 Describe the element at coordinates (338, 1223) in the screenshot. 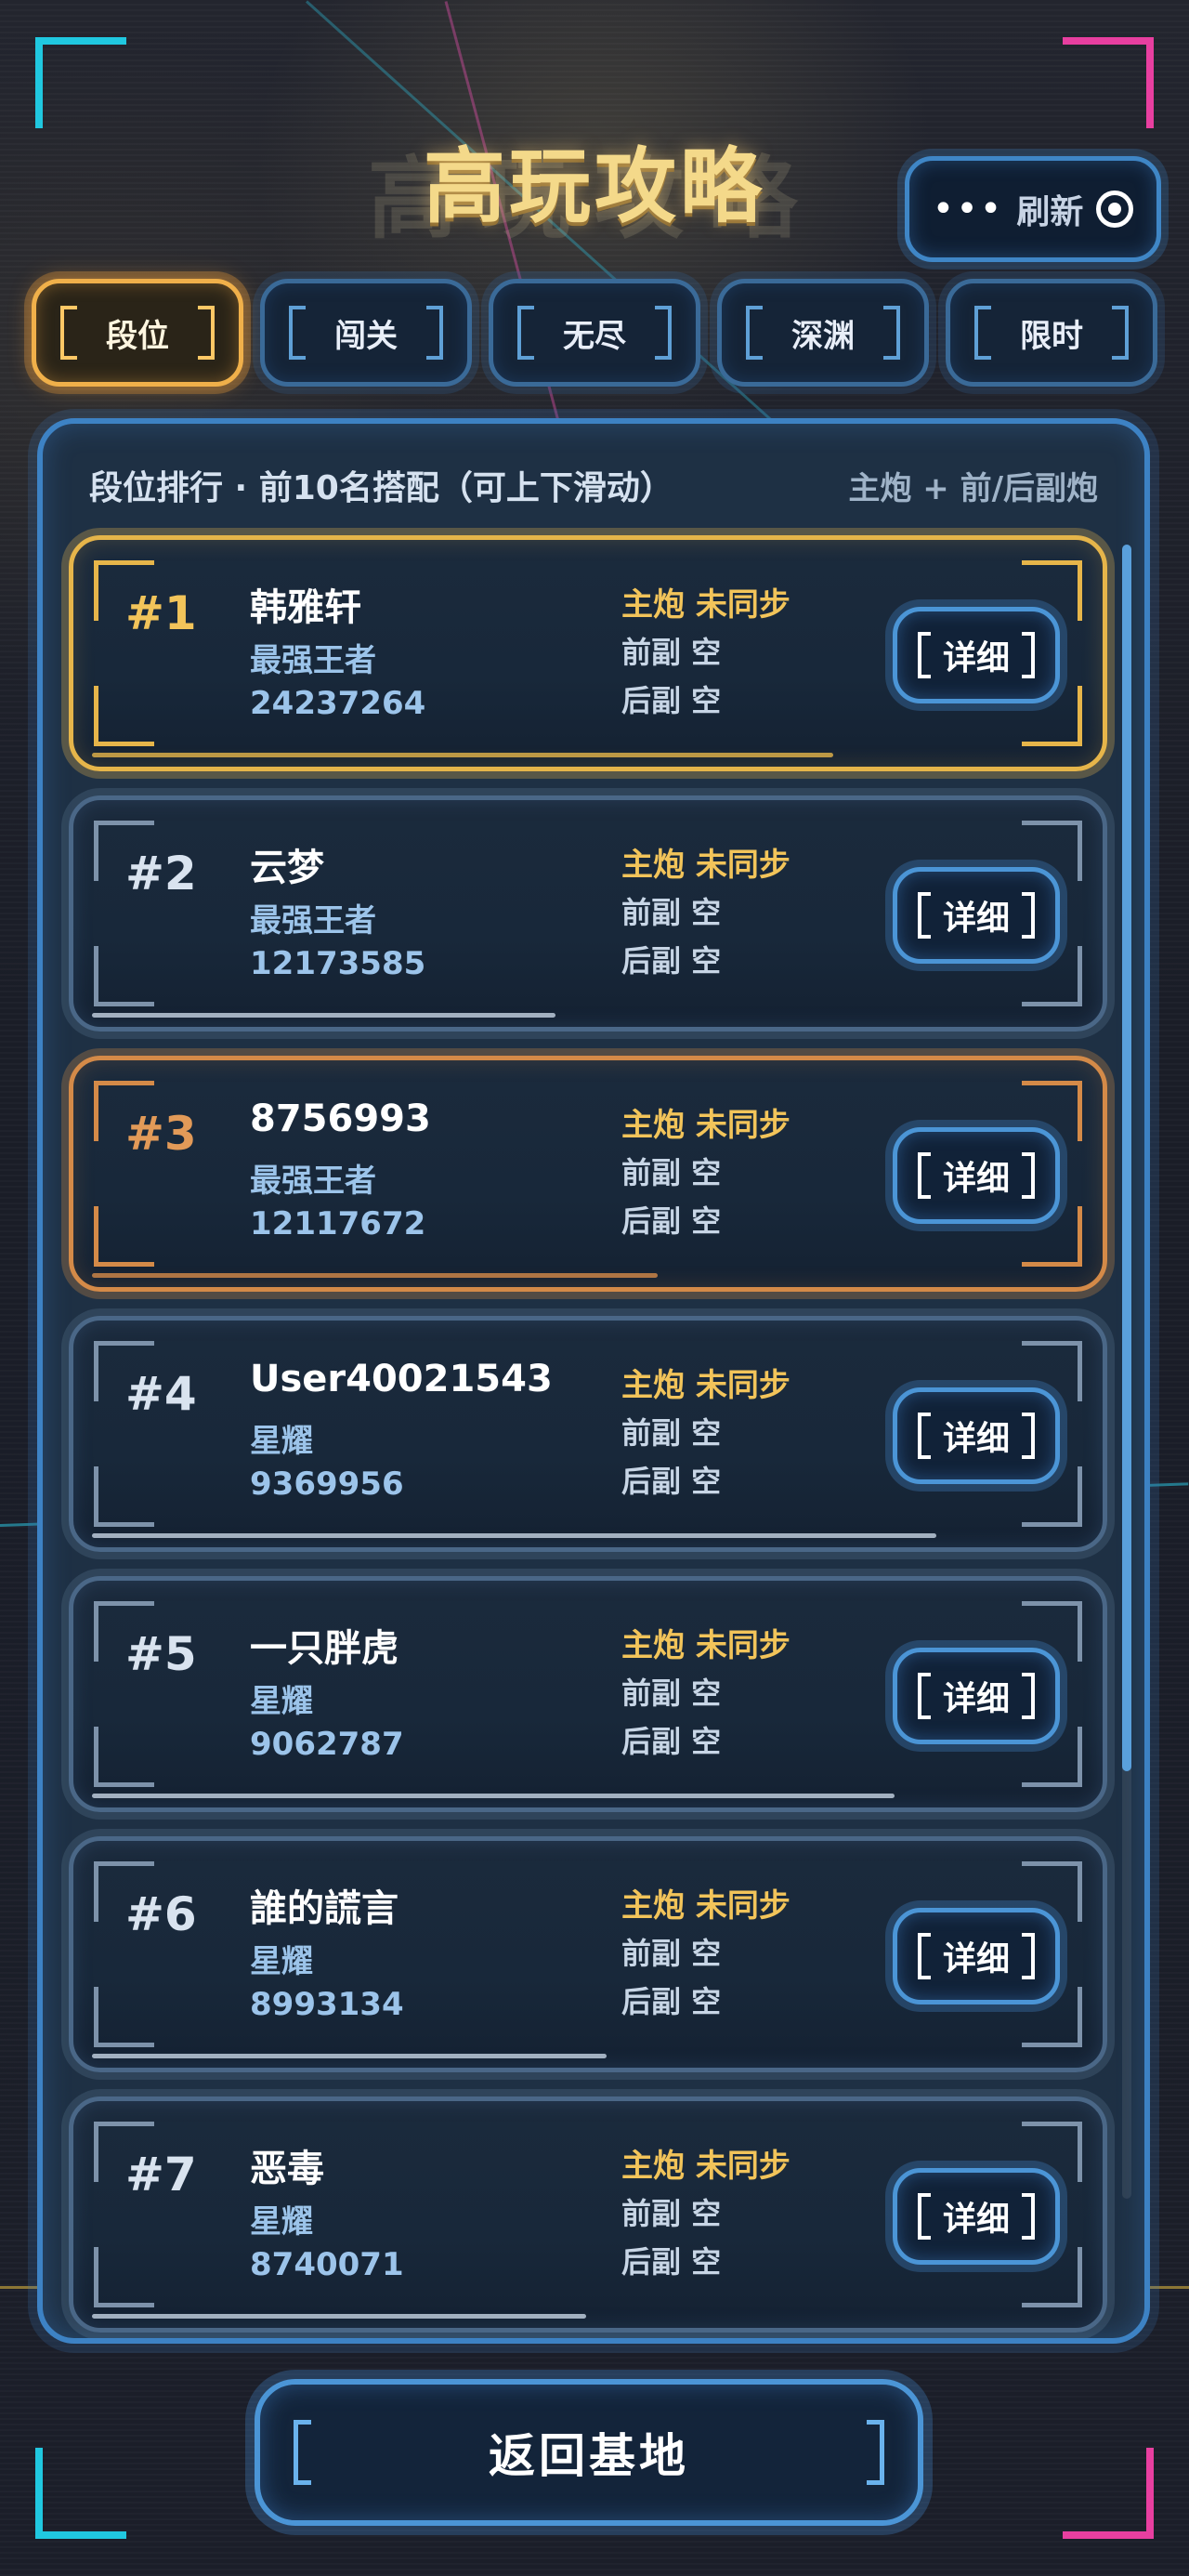

I see `player-score: 12117672` at that location.